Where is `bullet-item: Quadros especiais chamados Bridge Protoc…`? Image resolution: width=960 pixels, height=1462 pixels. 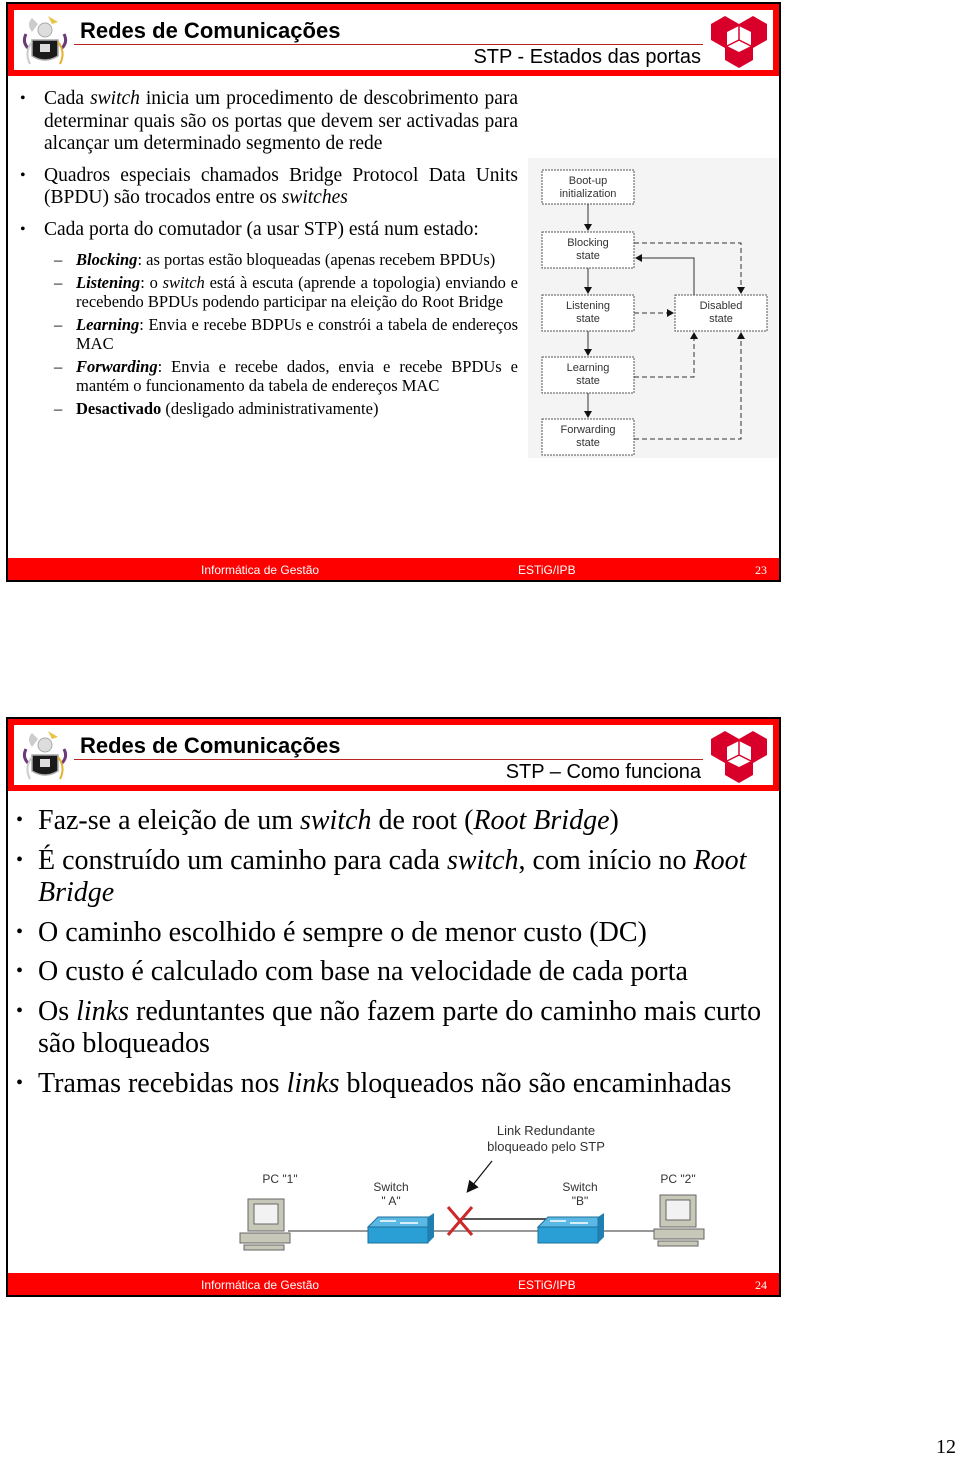 bullet-item: Quadros especiais chamados Bridge Protoc… is located at coordinates (267, 187).